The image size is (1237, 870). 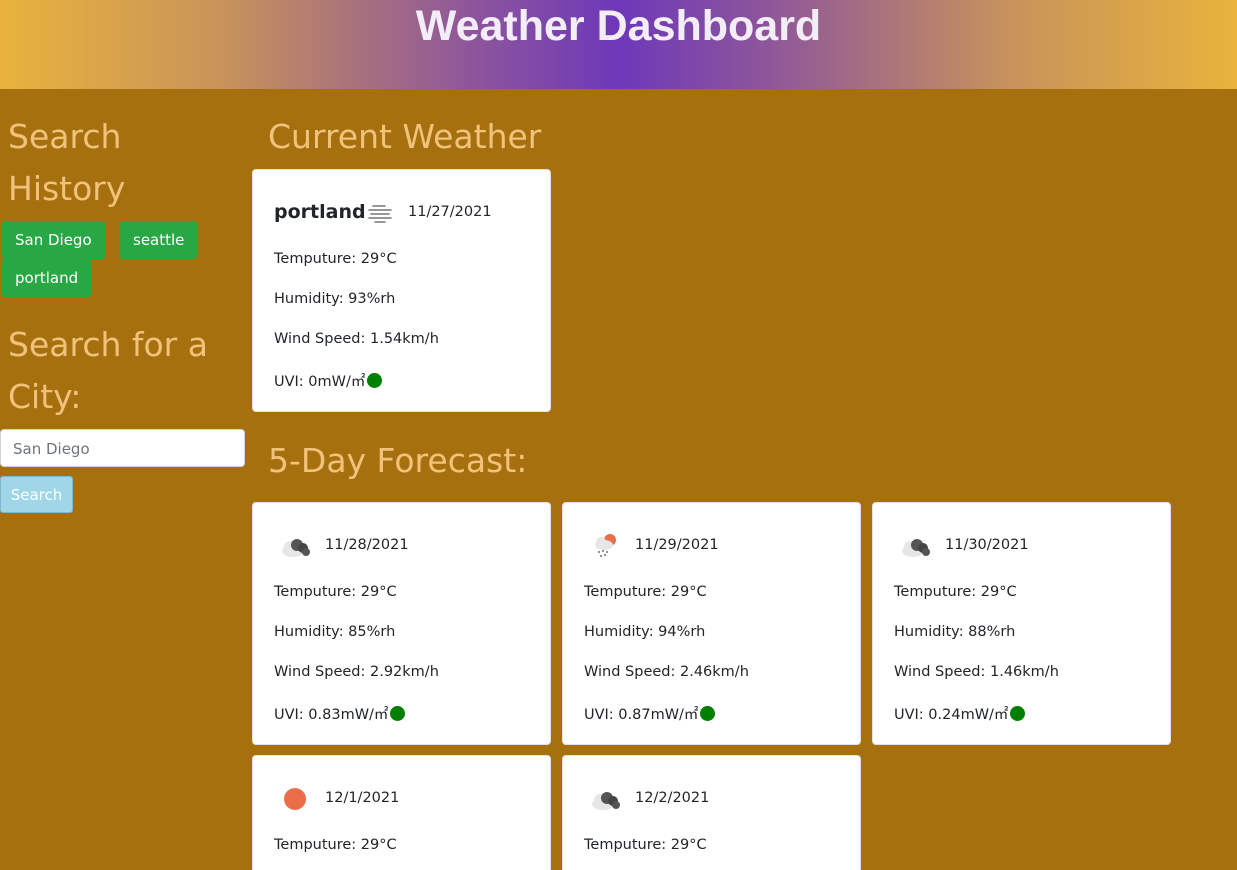 I want to click on forecast-title: 5-Day Forecast:, so click(x=398, y=460).